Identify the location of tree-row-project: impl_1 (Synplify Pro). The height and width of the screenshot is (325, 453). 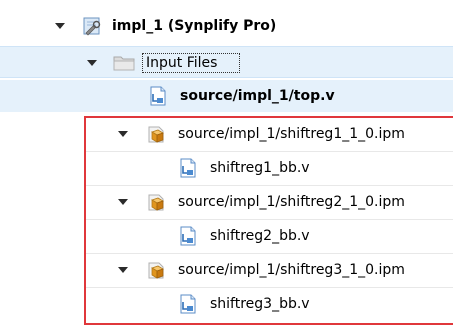
(226, 26).